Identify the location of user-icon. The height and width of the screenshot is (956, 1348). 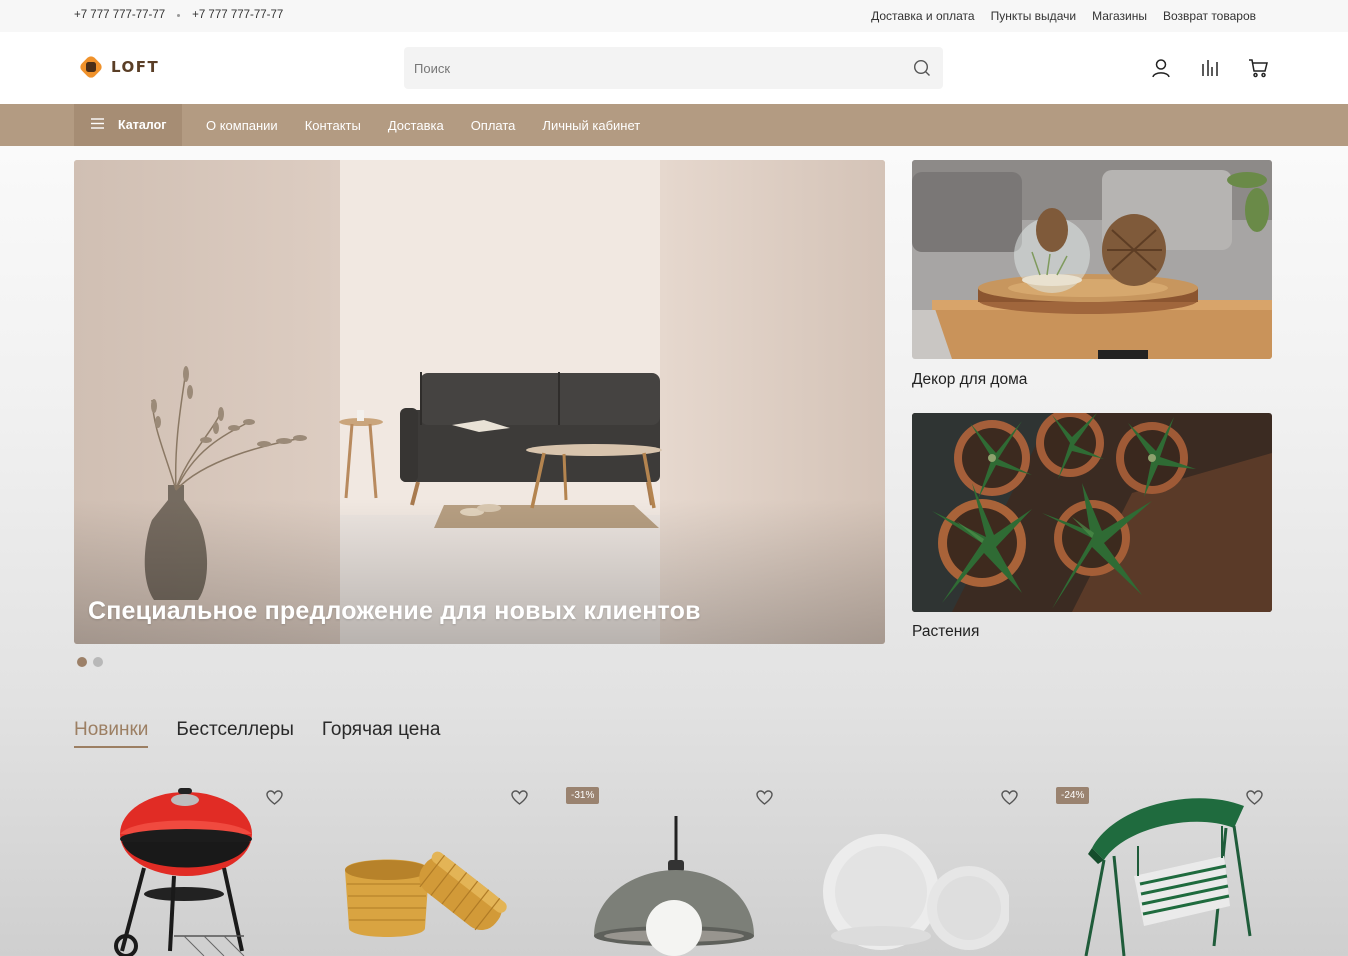
(1161, 70).